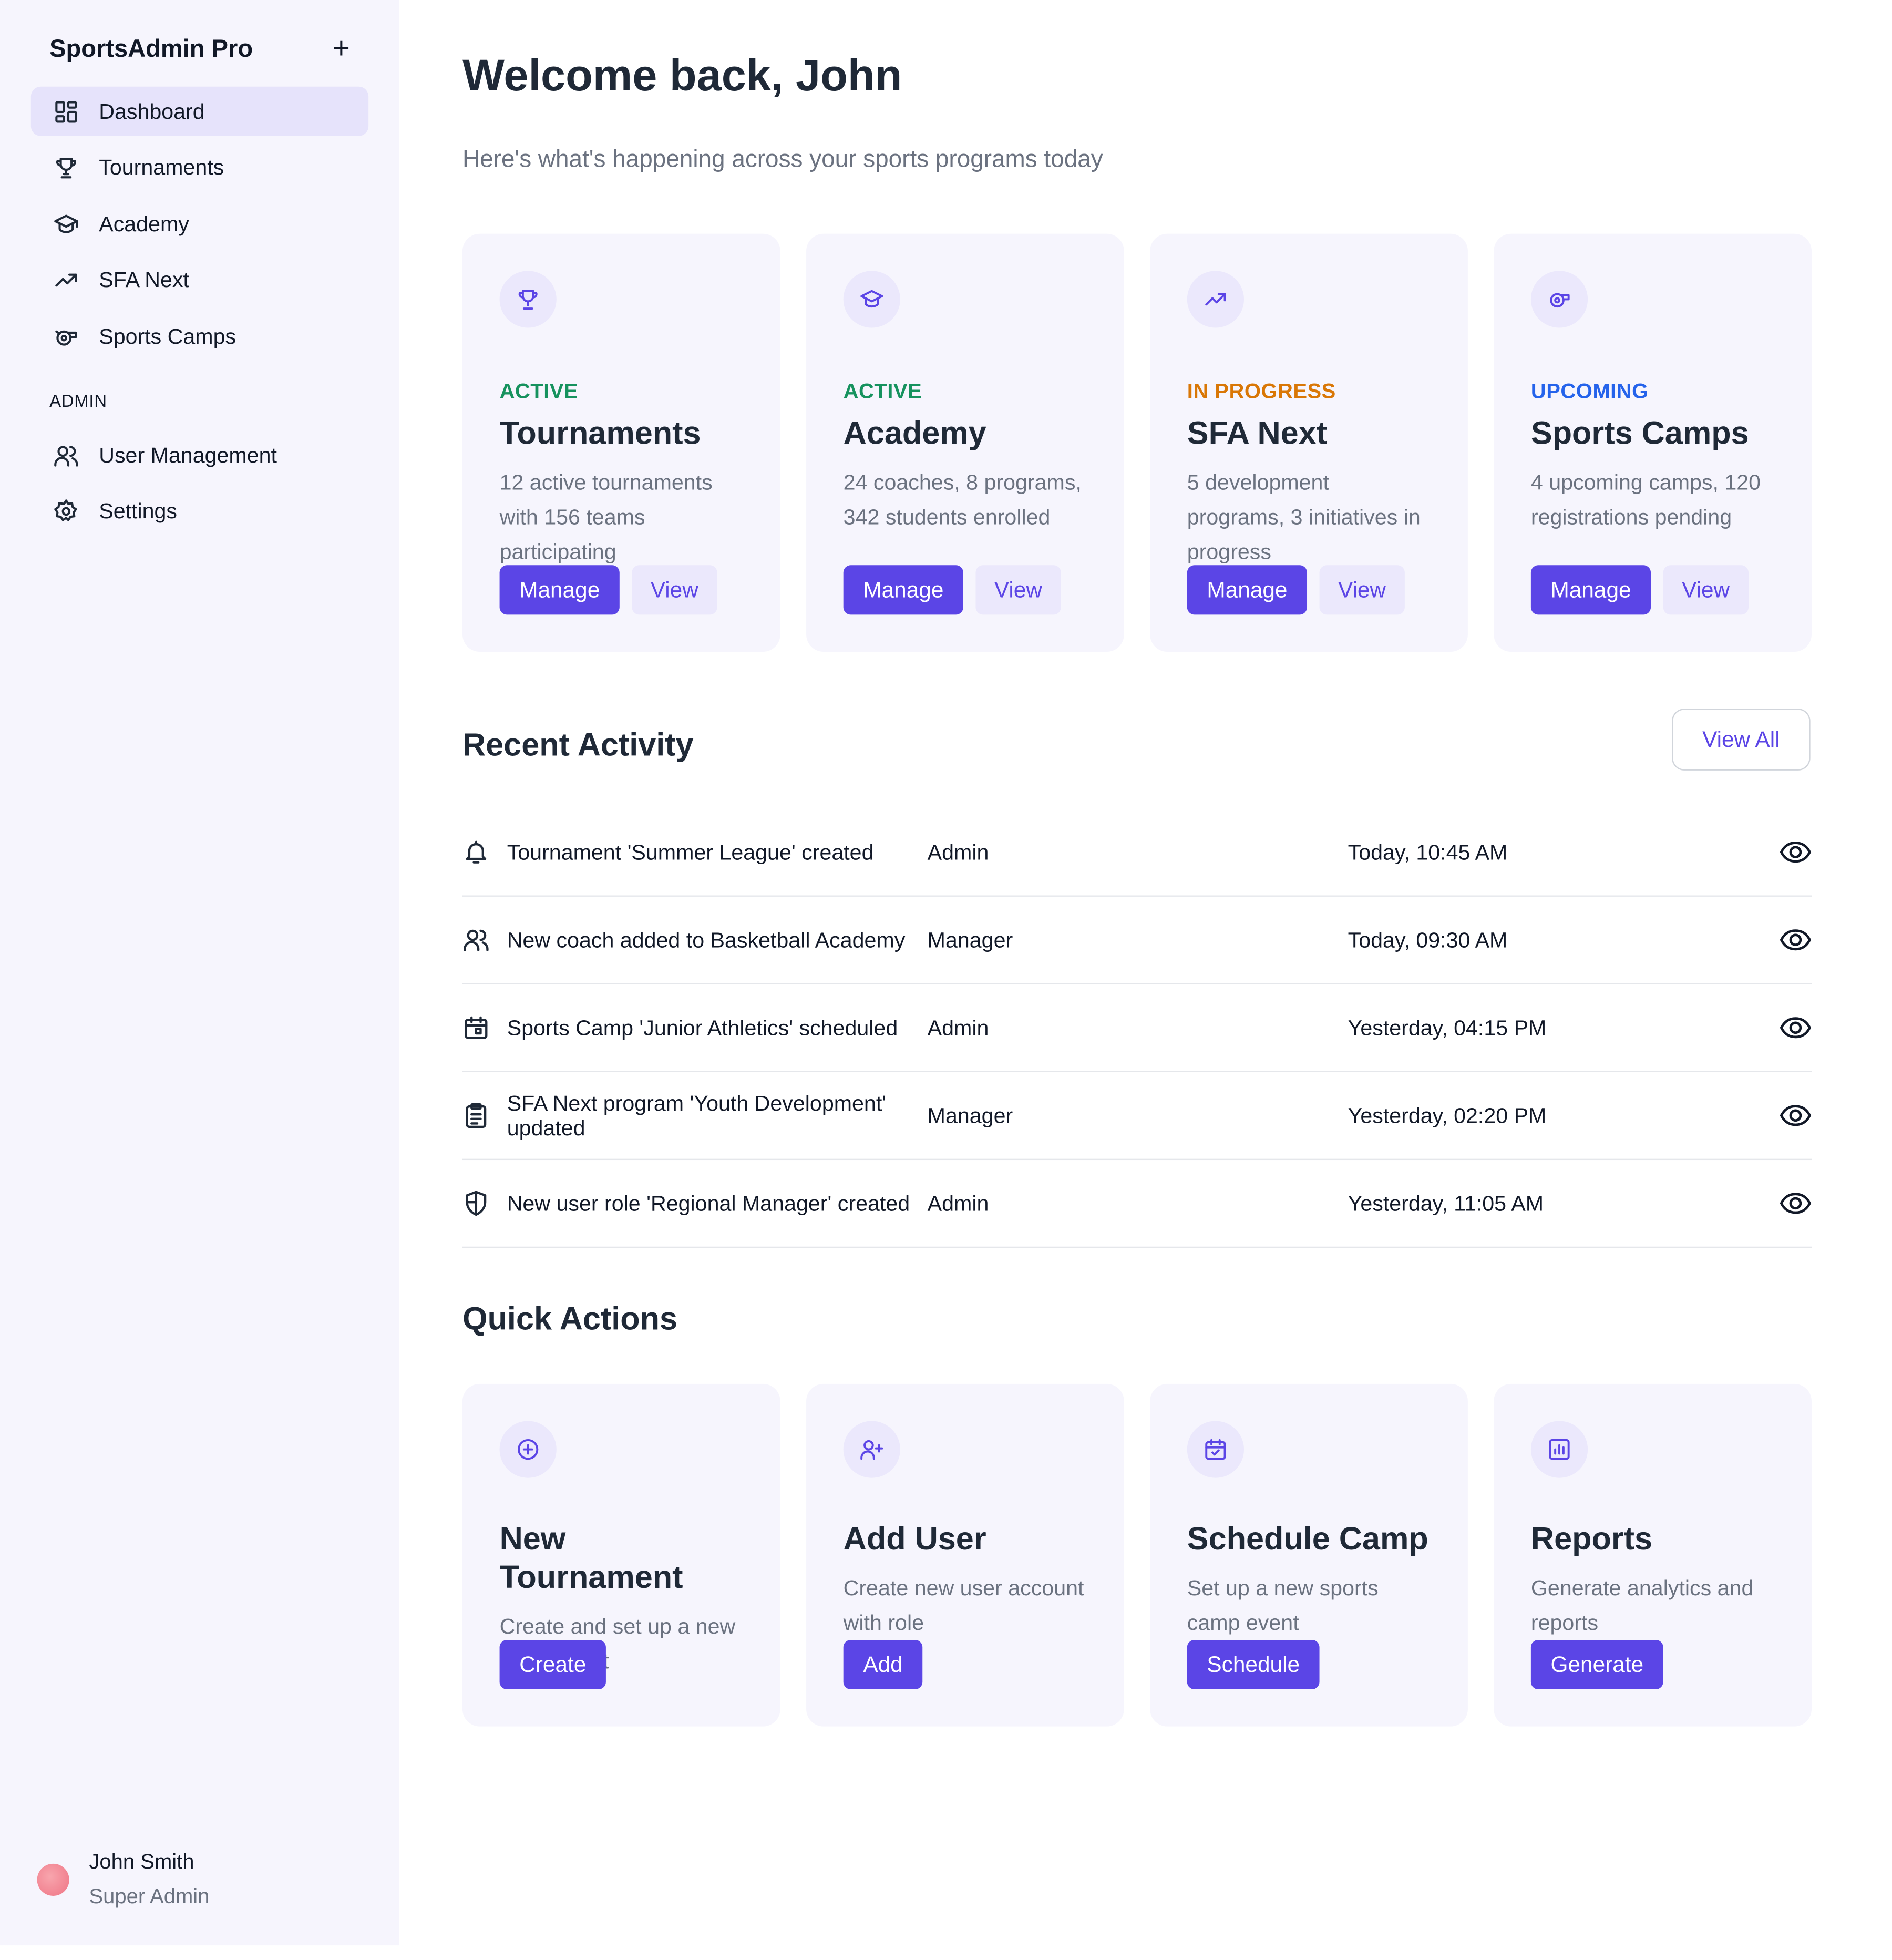 The height and width of the screenshot is (1960, 1892). What do you see at coordinates (199, 280) in the screenshot?
I see `sidebar-item-sfa-next: SFA Next` at bounding box center [199, 280].